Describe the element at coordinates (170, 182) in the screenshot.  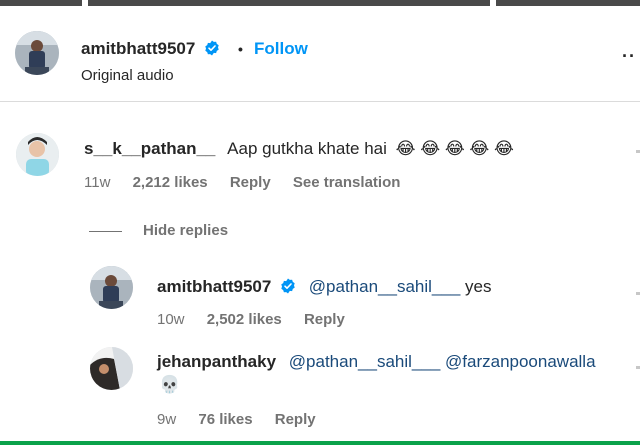
I see `comment-likes: 2,212 likes` at that location.